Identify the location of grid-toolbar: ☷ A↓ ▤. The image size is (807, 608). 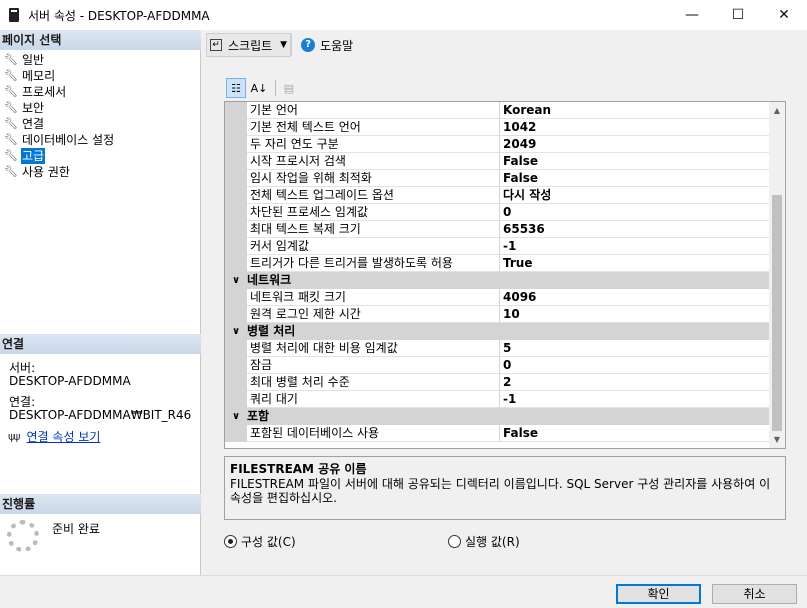
(264, 88).